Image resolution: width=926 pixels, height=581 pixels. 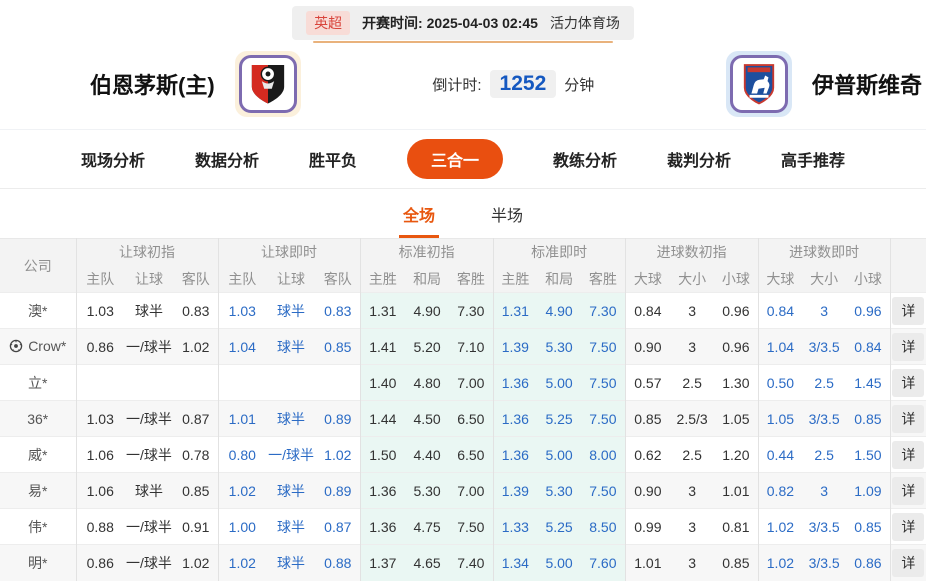 I want to click on odds-cell: 0.82, so click(x=780, y=490).